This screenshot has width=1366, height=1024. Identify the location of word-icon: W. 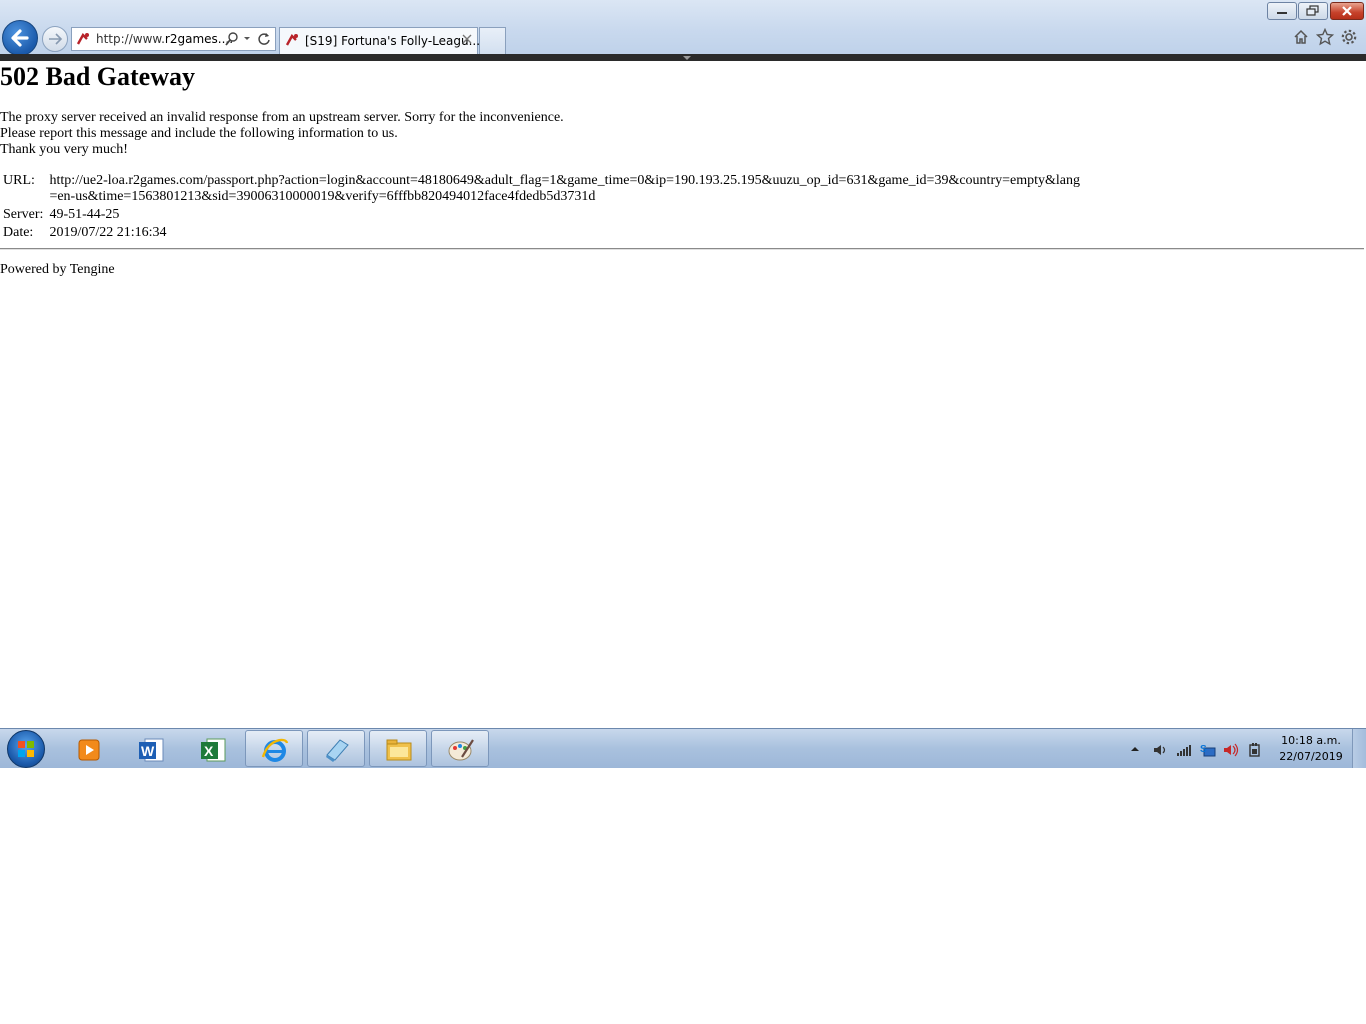
(151, 750).